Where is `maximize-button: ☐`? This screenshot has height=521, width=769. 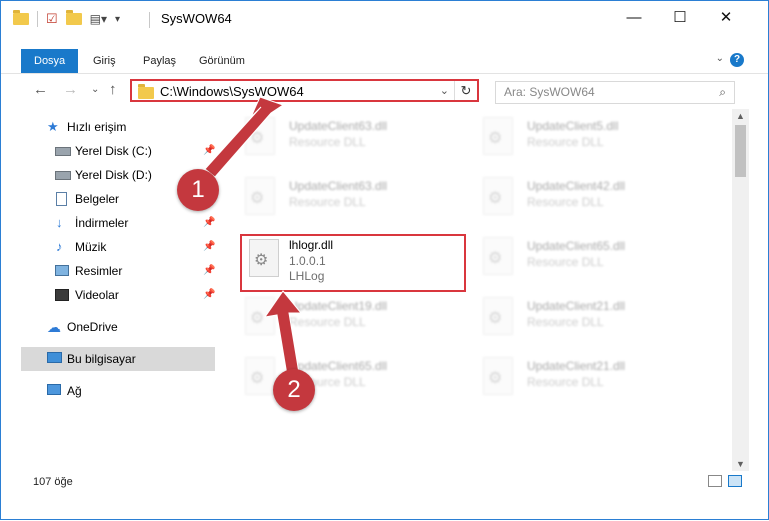 maximize-button: ☐ is located at coordinates (680, 17).